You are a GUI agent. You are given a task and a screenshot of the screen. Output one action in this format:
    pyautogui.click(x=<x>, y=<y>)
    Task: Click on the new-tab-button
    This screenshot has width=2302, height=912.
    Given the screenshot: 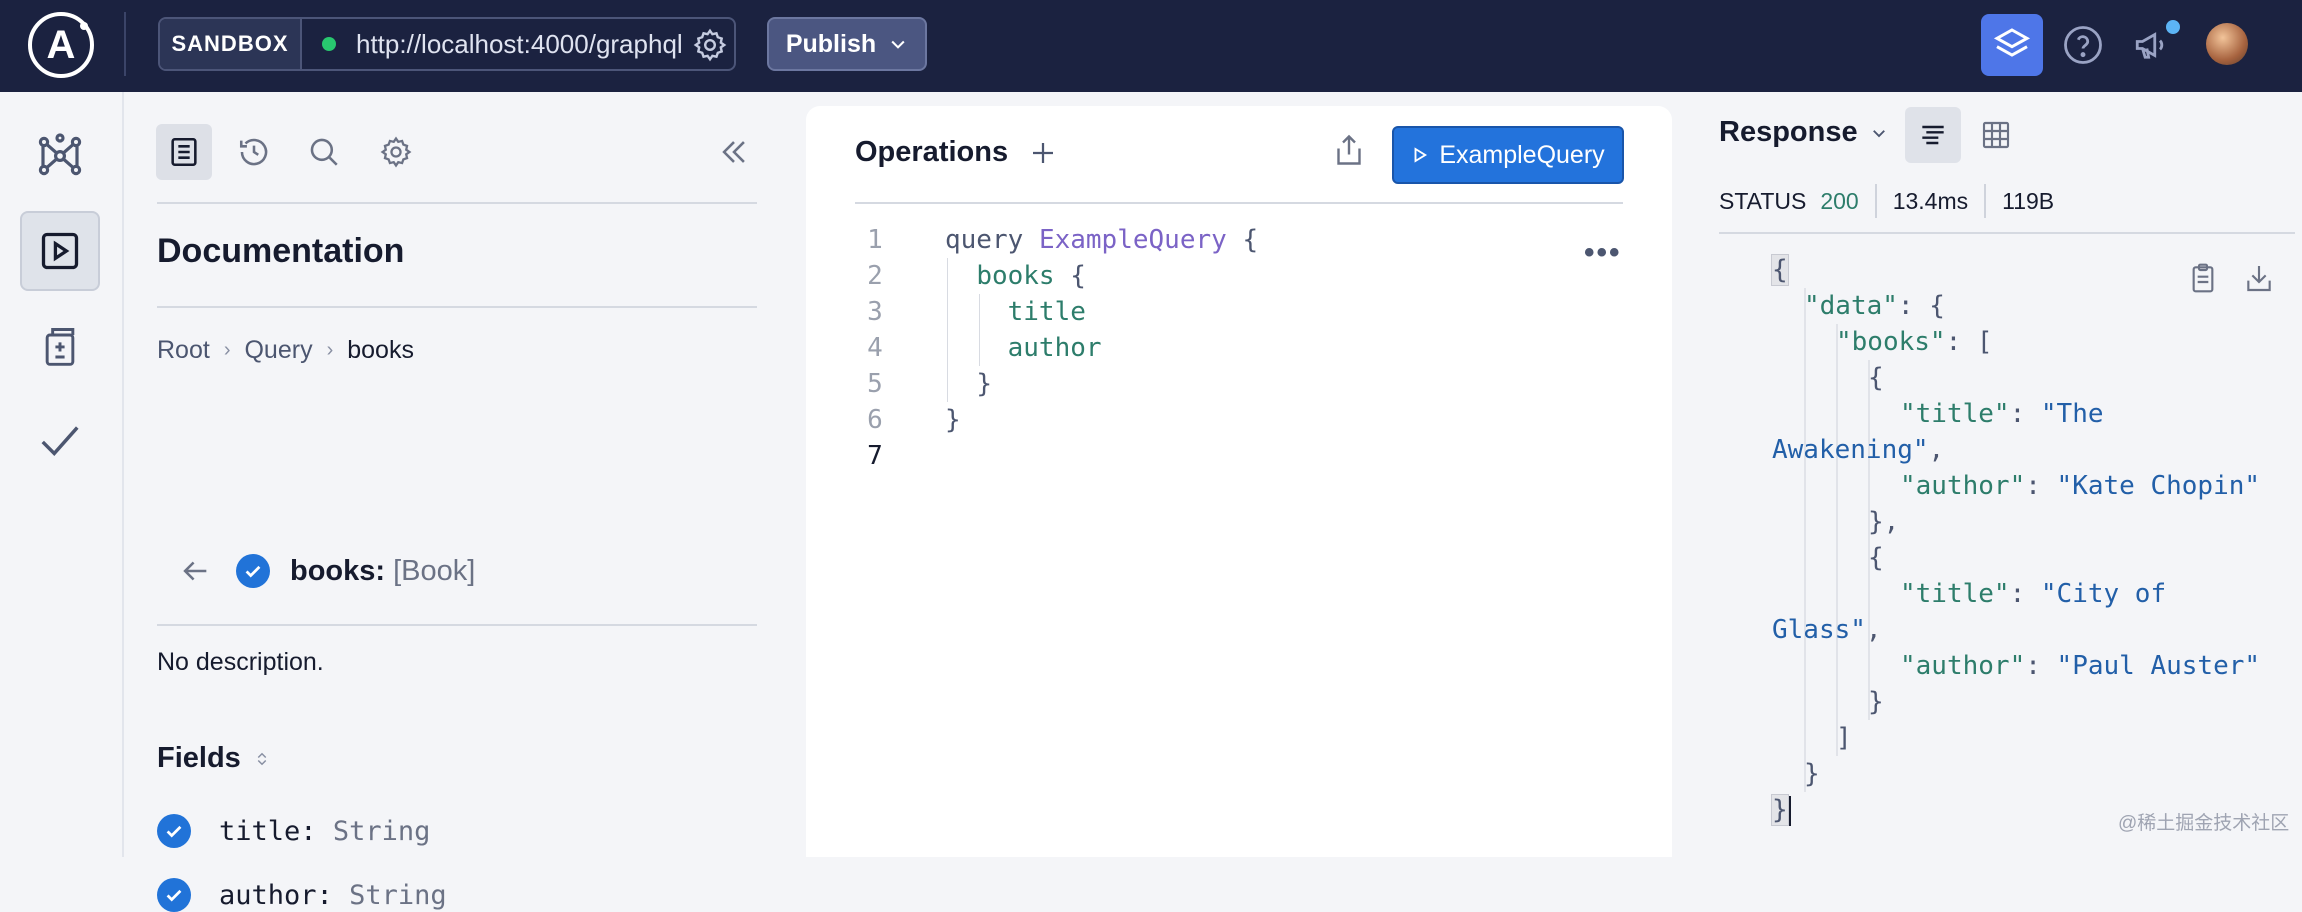 What is the action you would take?
    pyautogui.click(x=1043, y=155)
    